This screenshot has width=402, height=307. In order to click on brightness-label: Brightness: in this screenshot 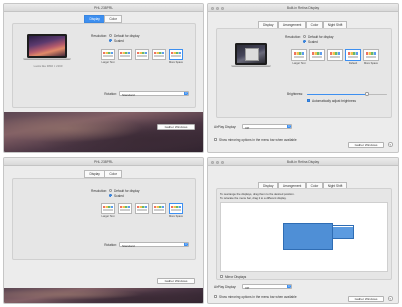, I will do `click(295, 94)`.